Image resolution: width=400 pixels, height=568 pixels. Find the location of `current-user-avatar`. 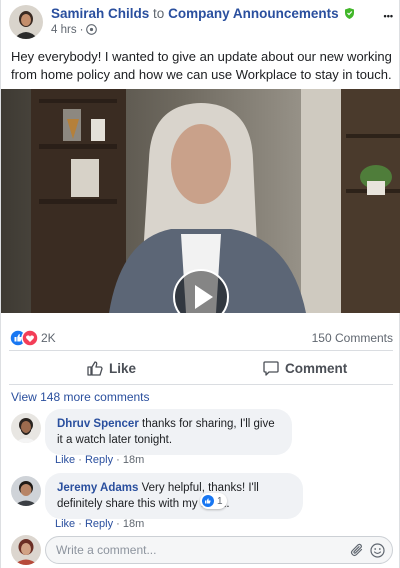

current-user-avatar is located at coordinates (26, 550).